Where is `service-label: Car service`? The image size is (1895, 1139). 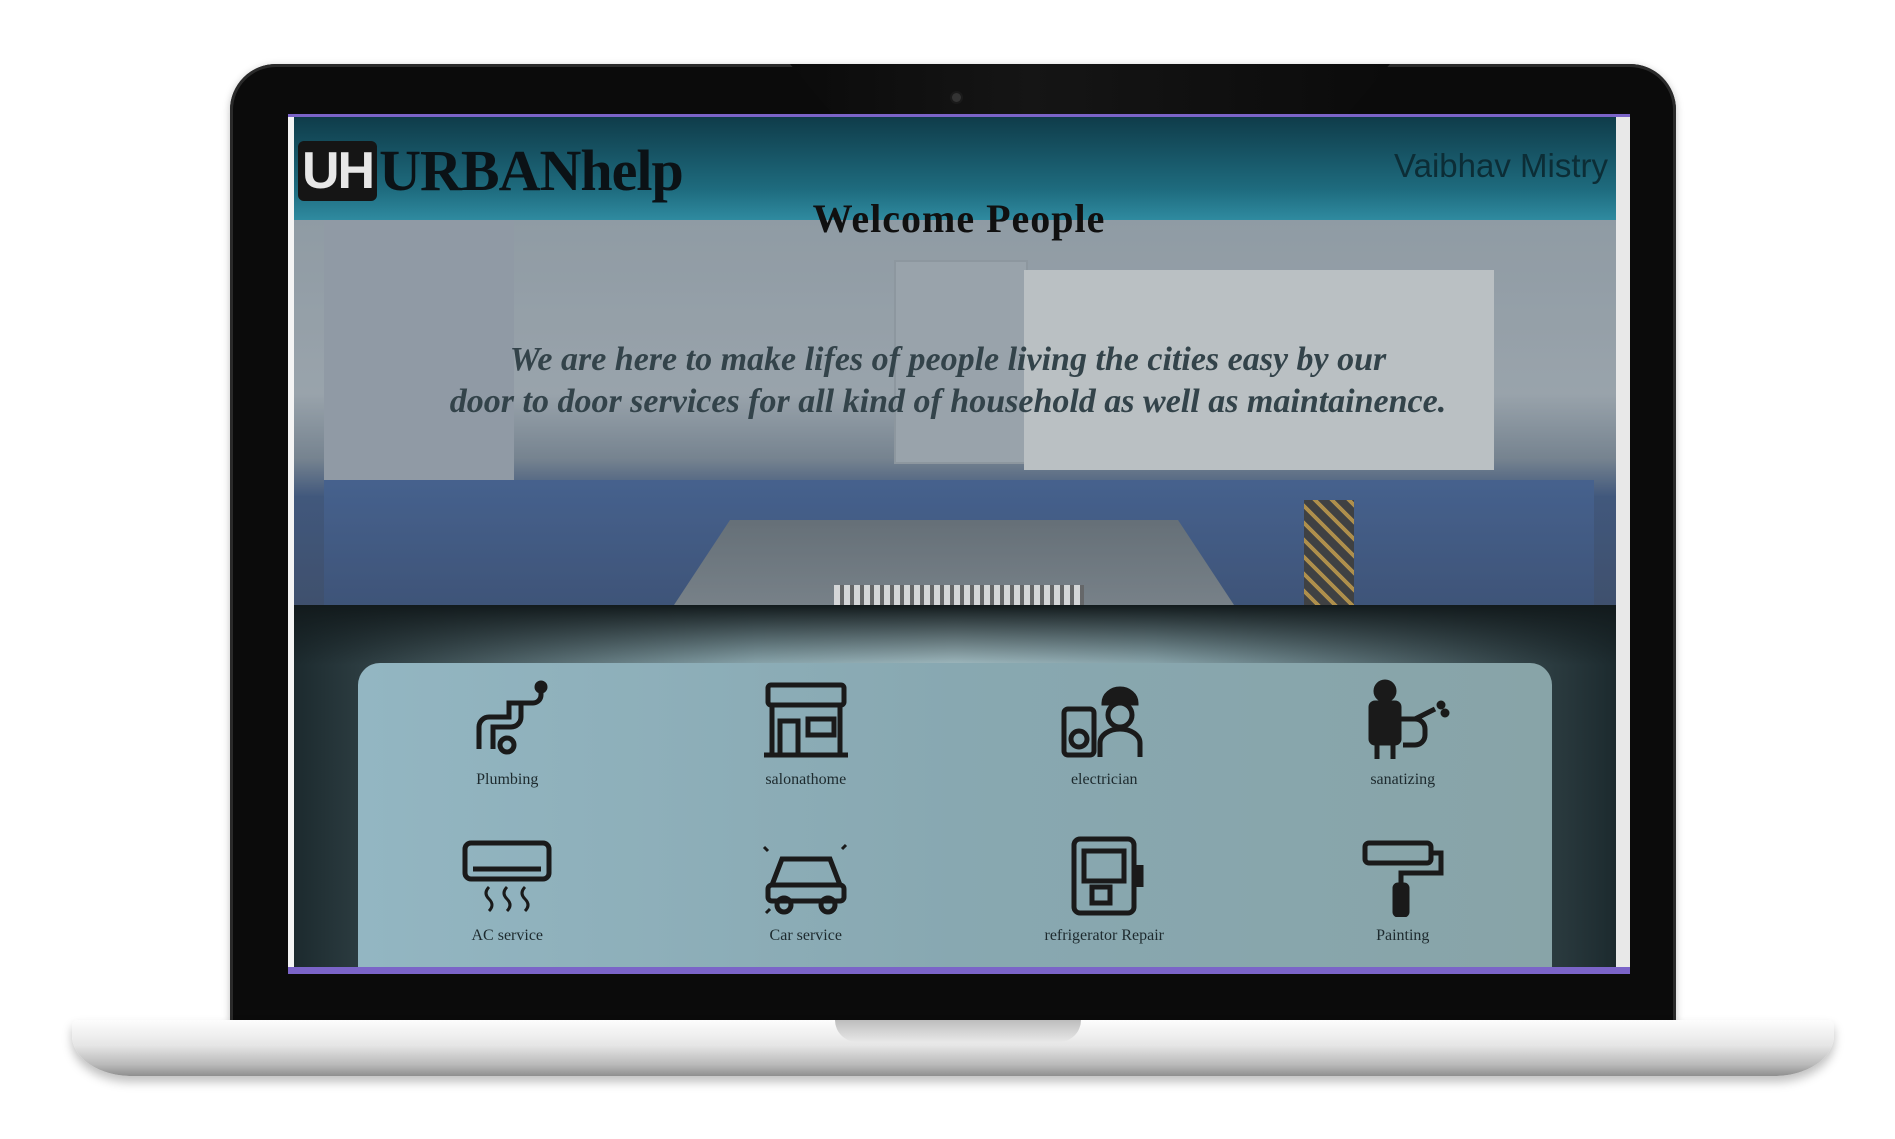 service-label: Car service is located at coordinates (805, 935).